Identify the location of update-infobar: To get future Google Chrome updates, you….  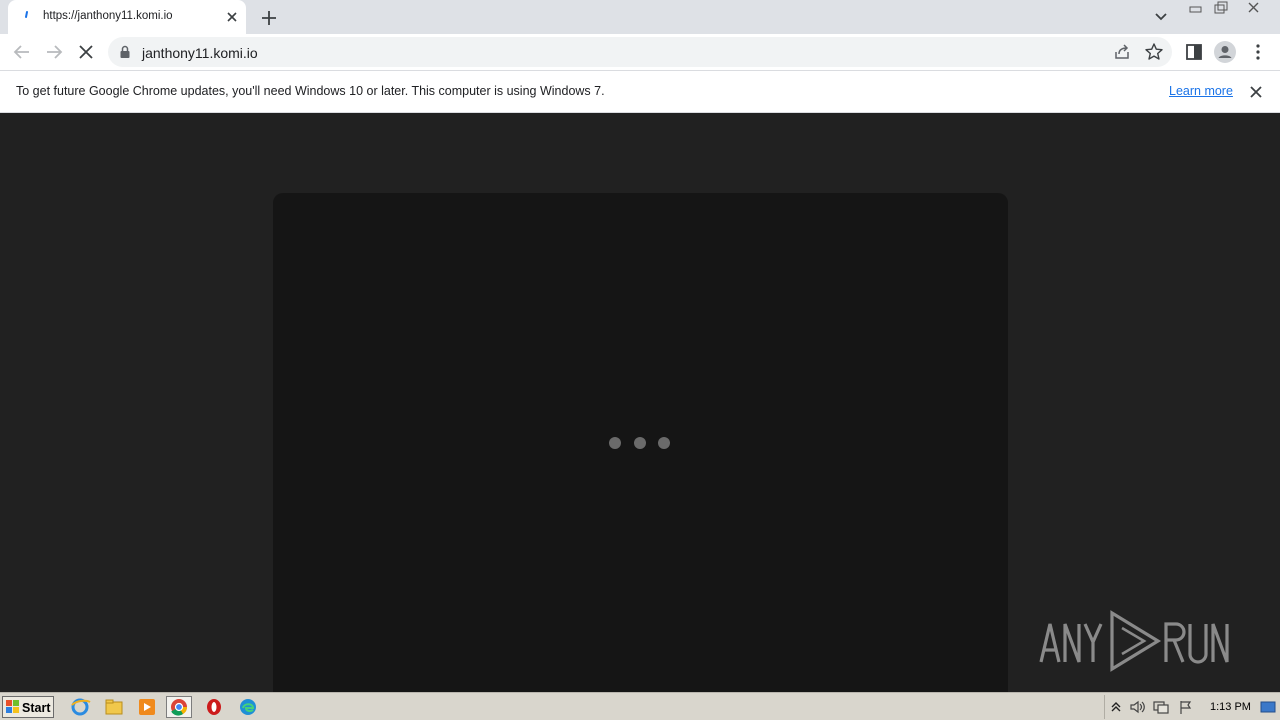
(640, 92).